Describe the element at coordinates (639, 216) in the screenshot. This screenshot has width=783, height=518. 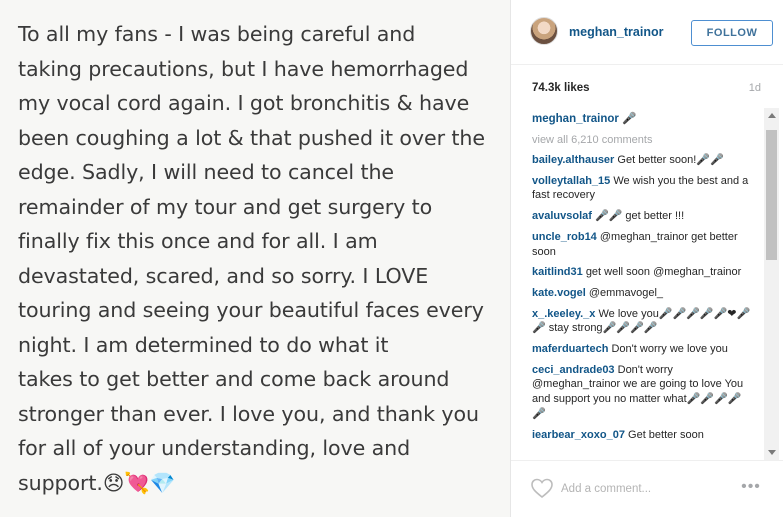
I see `comment-text: 🎤🎤 get better !!!` at that location.